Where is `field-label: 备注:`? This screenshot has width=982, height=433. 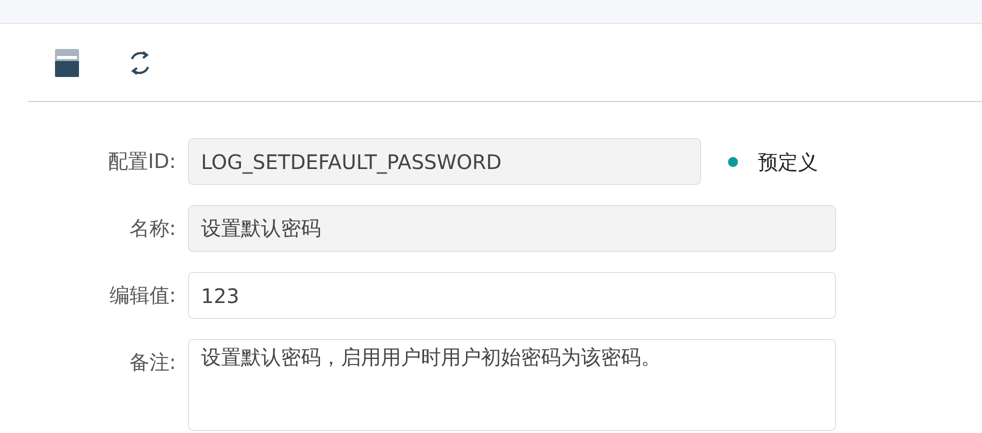 field-label: 备注: is located at coordinates (152, 362).